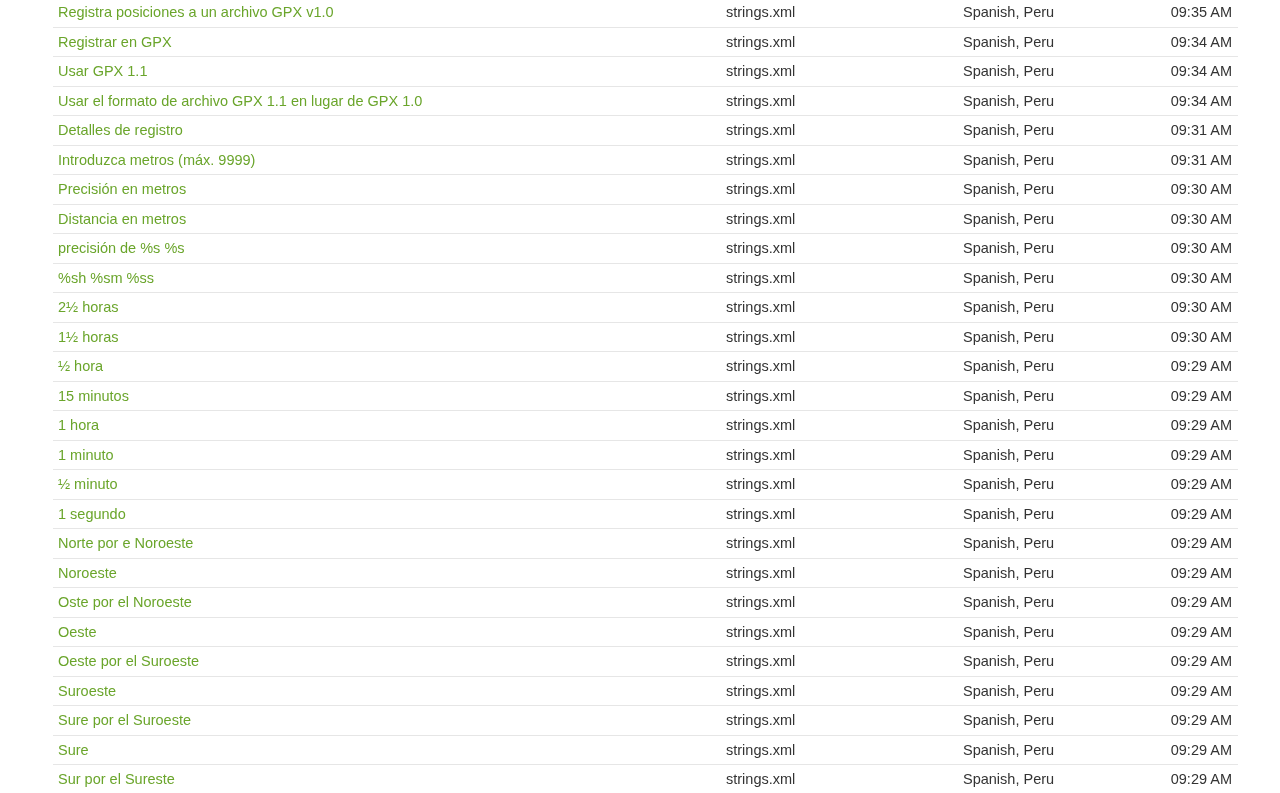 This screenshot has height=793, width=1280. What do you see at coordinates (120, 218) in the screenshot?
I see `string-link: Distancia en metros` at bounding box center [120, 218].